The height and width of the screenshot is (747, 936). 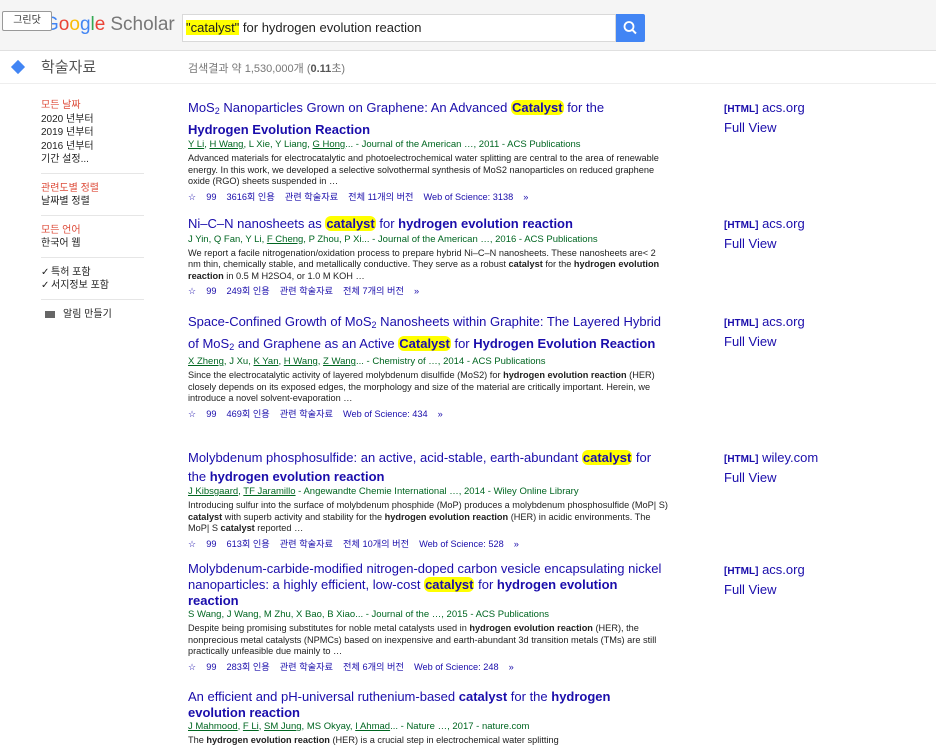 I want to click on versions-link: 전체 10개의 버전, so click(x=376, y=544).